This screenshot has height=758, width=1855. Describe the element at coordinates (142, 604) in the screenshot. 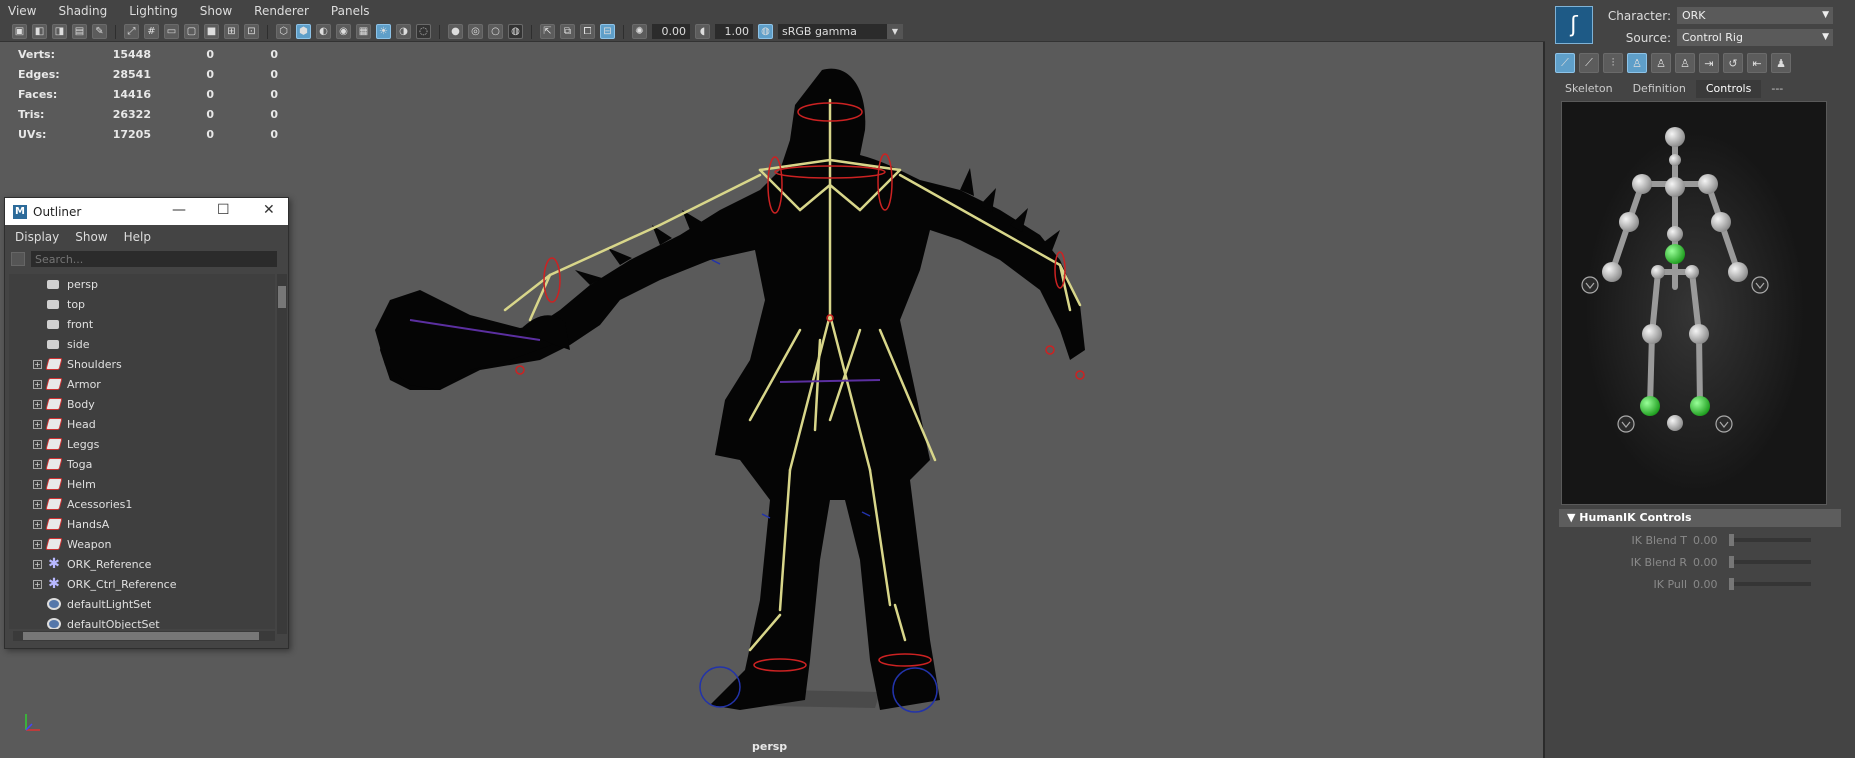

I see `outliner-item: defaultLightSet` at that location.